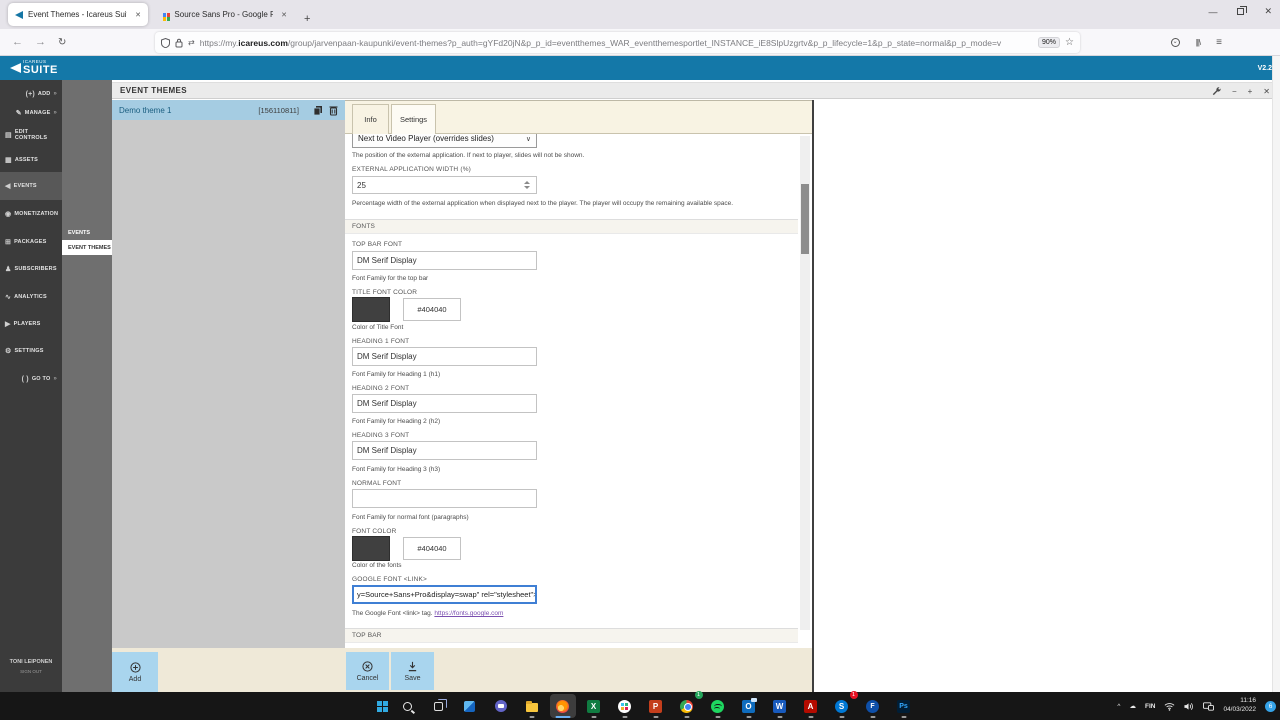 The width and height of the screenshot is (1280, 720). What do you see at coordinates (656, 706) in the screenshot?
I see `powerpoint-button: P` at bounding box center [656, 706].